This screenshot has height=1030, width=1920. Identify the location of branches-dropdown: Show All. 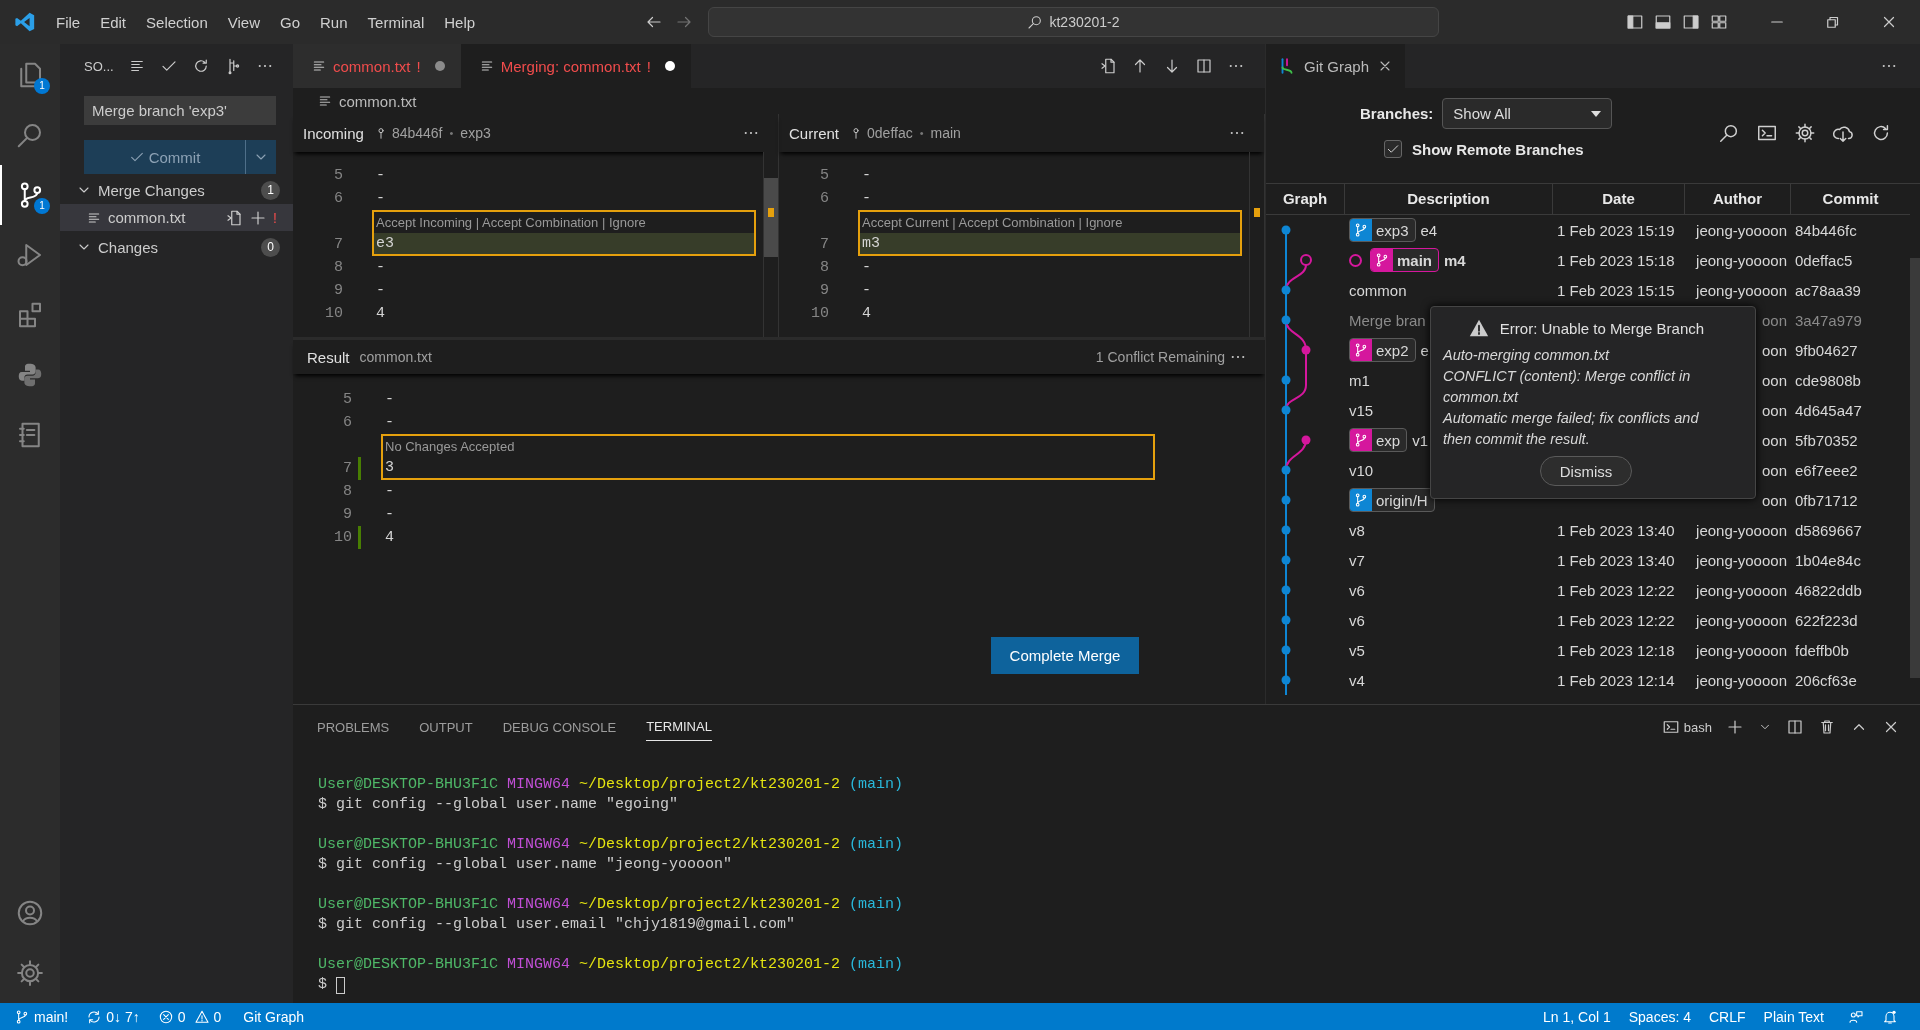
(1527, 113).